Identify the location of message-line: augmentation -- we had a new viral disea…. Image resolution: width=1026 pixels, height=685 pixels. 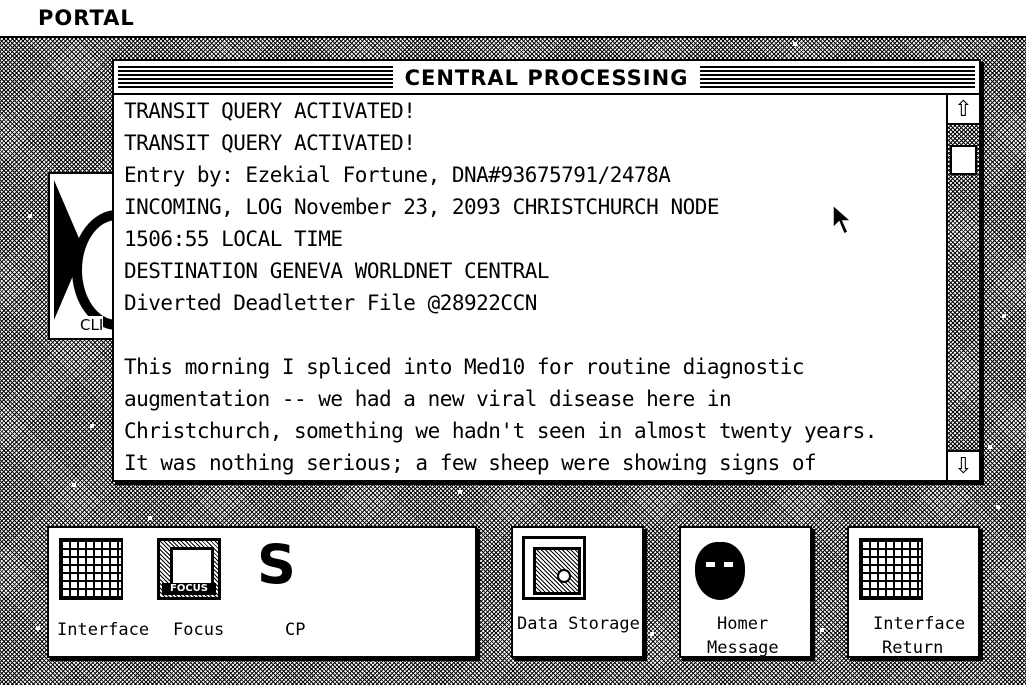
(428, 399).